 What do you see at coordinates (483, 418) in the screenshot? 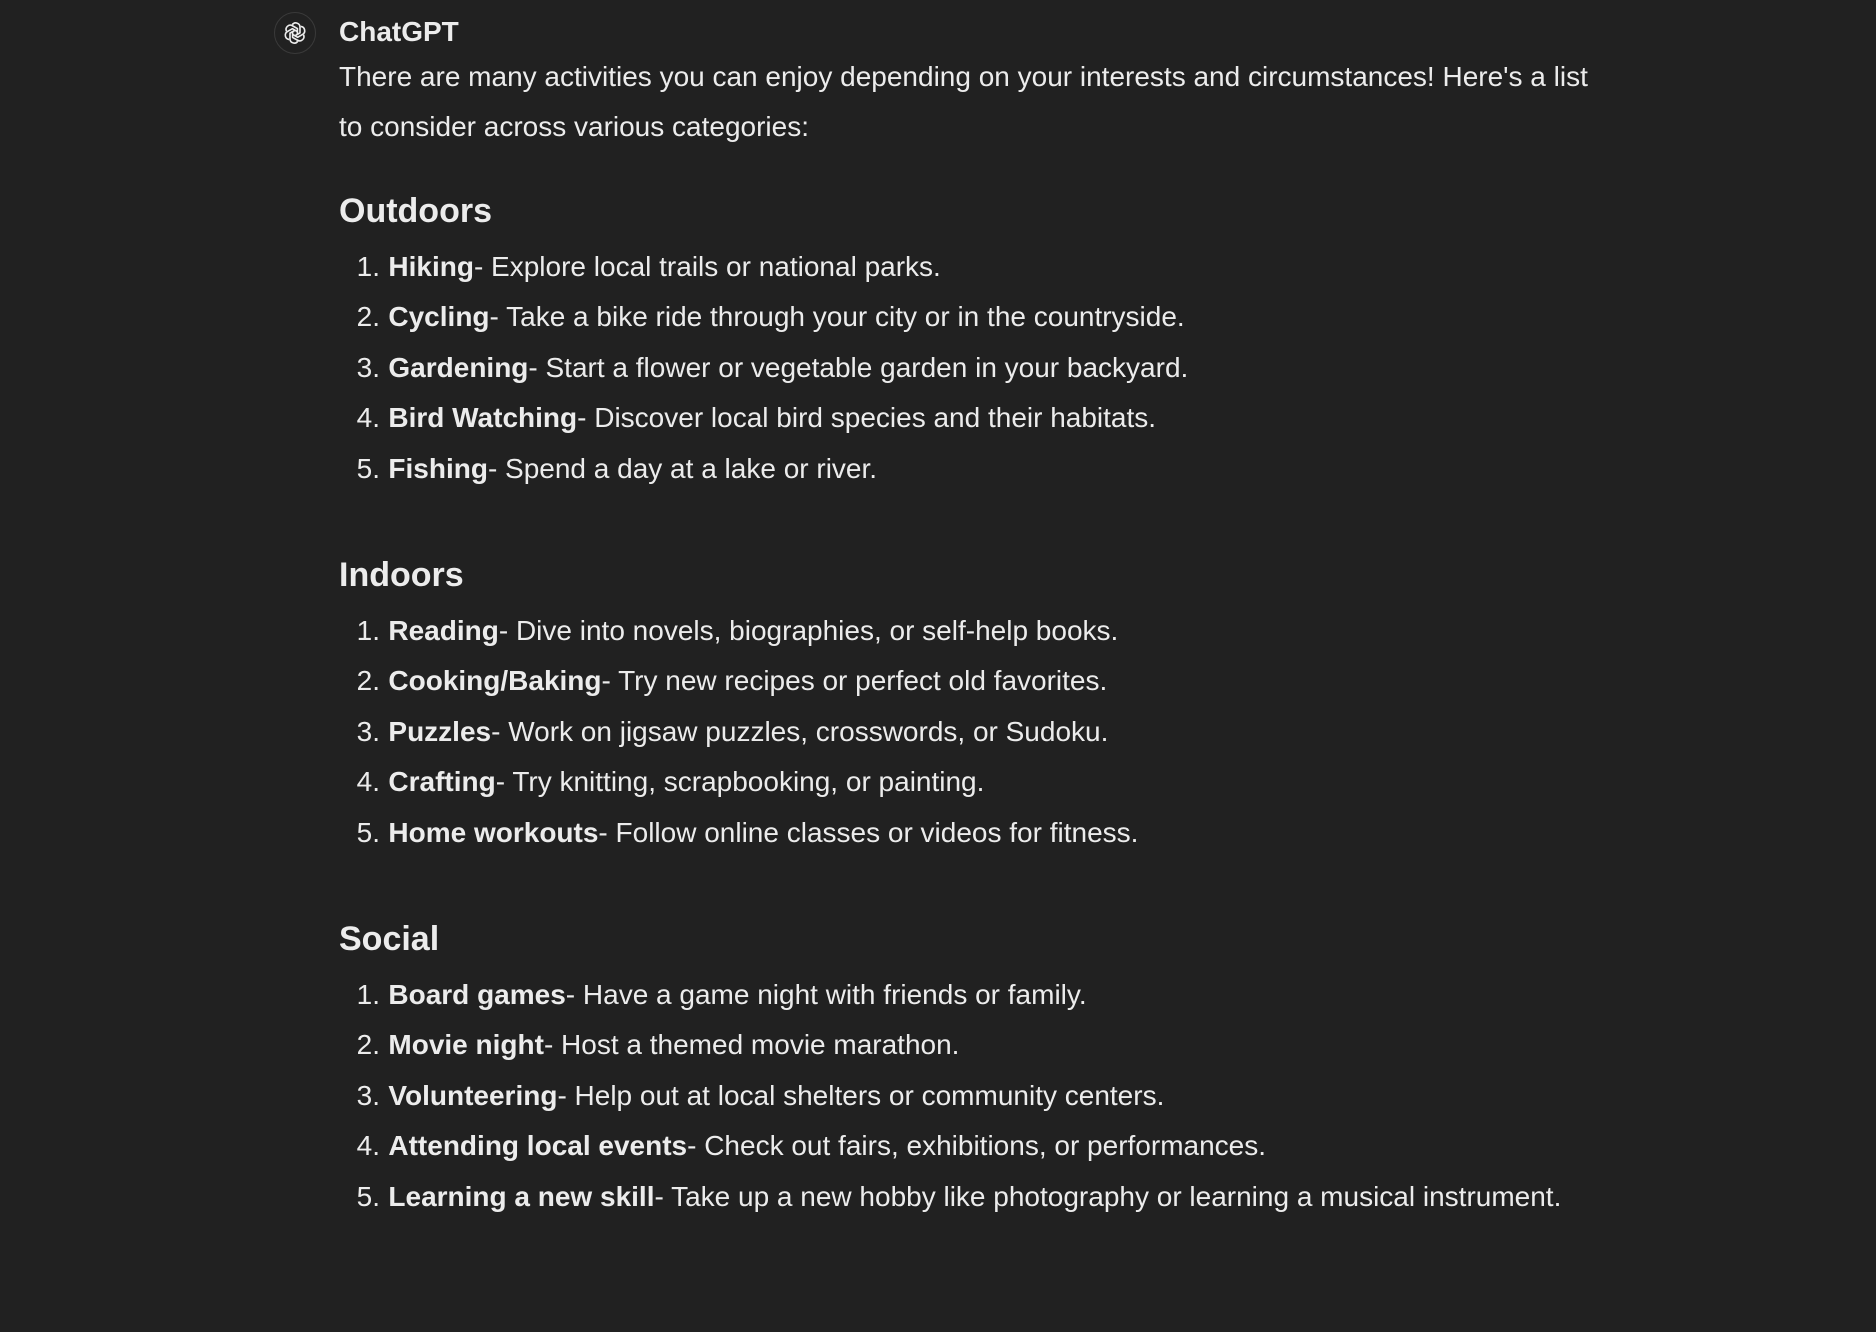
I see `item-term: Bird Watching` at bounding box center [483, 418].